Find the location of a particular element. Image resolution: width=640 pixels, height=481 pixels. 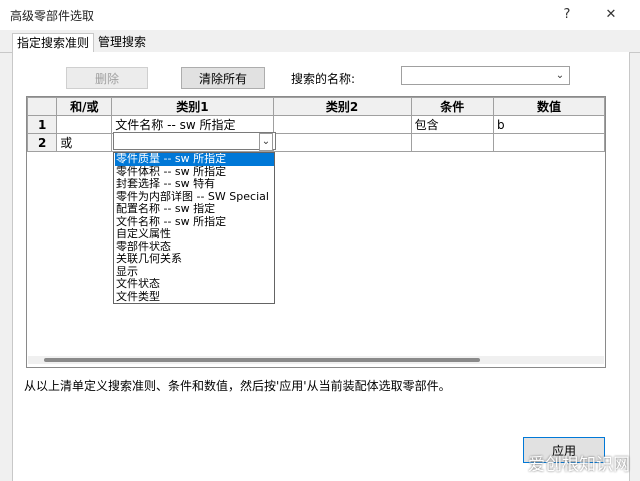

condition-cell: 包含 is located at coordinates (452, 124).